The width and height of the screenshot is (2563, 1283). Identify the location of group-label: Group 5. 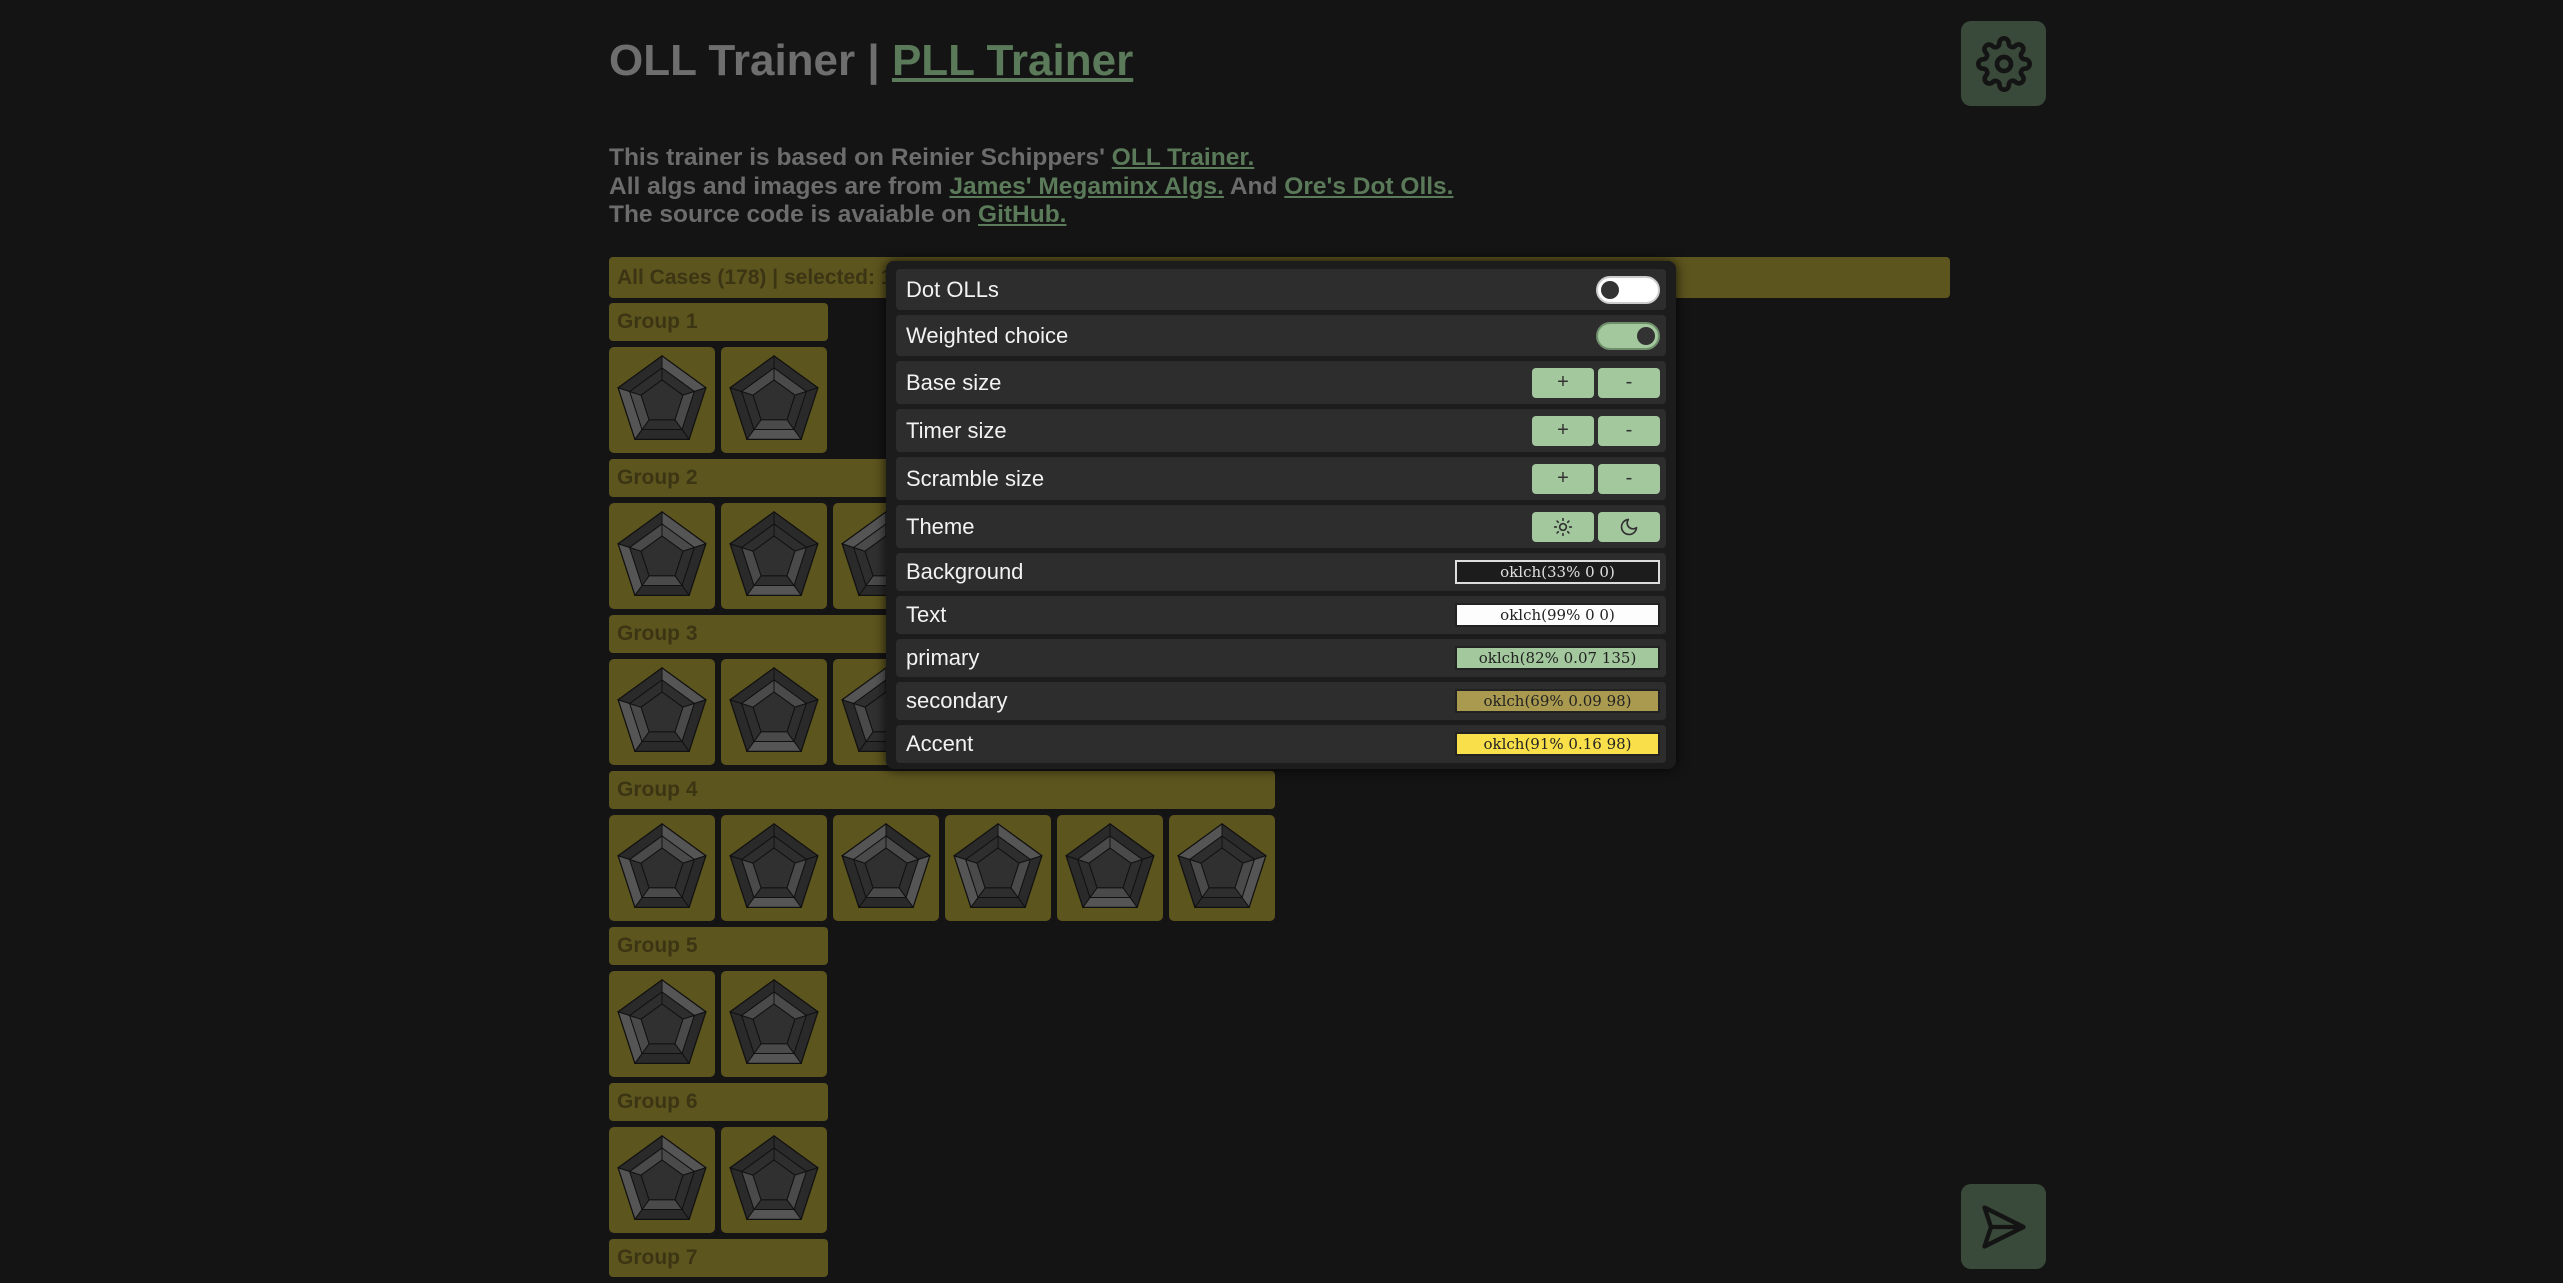
(657, 945).